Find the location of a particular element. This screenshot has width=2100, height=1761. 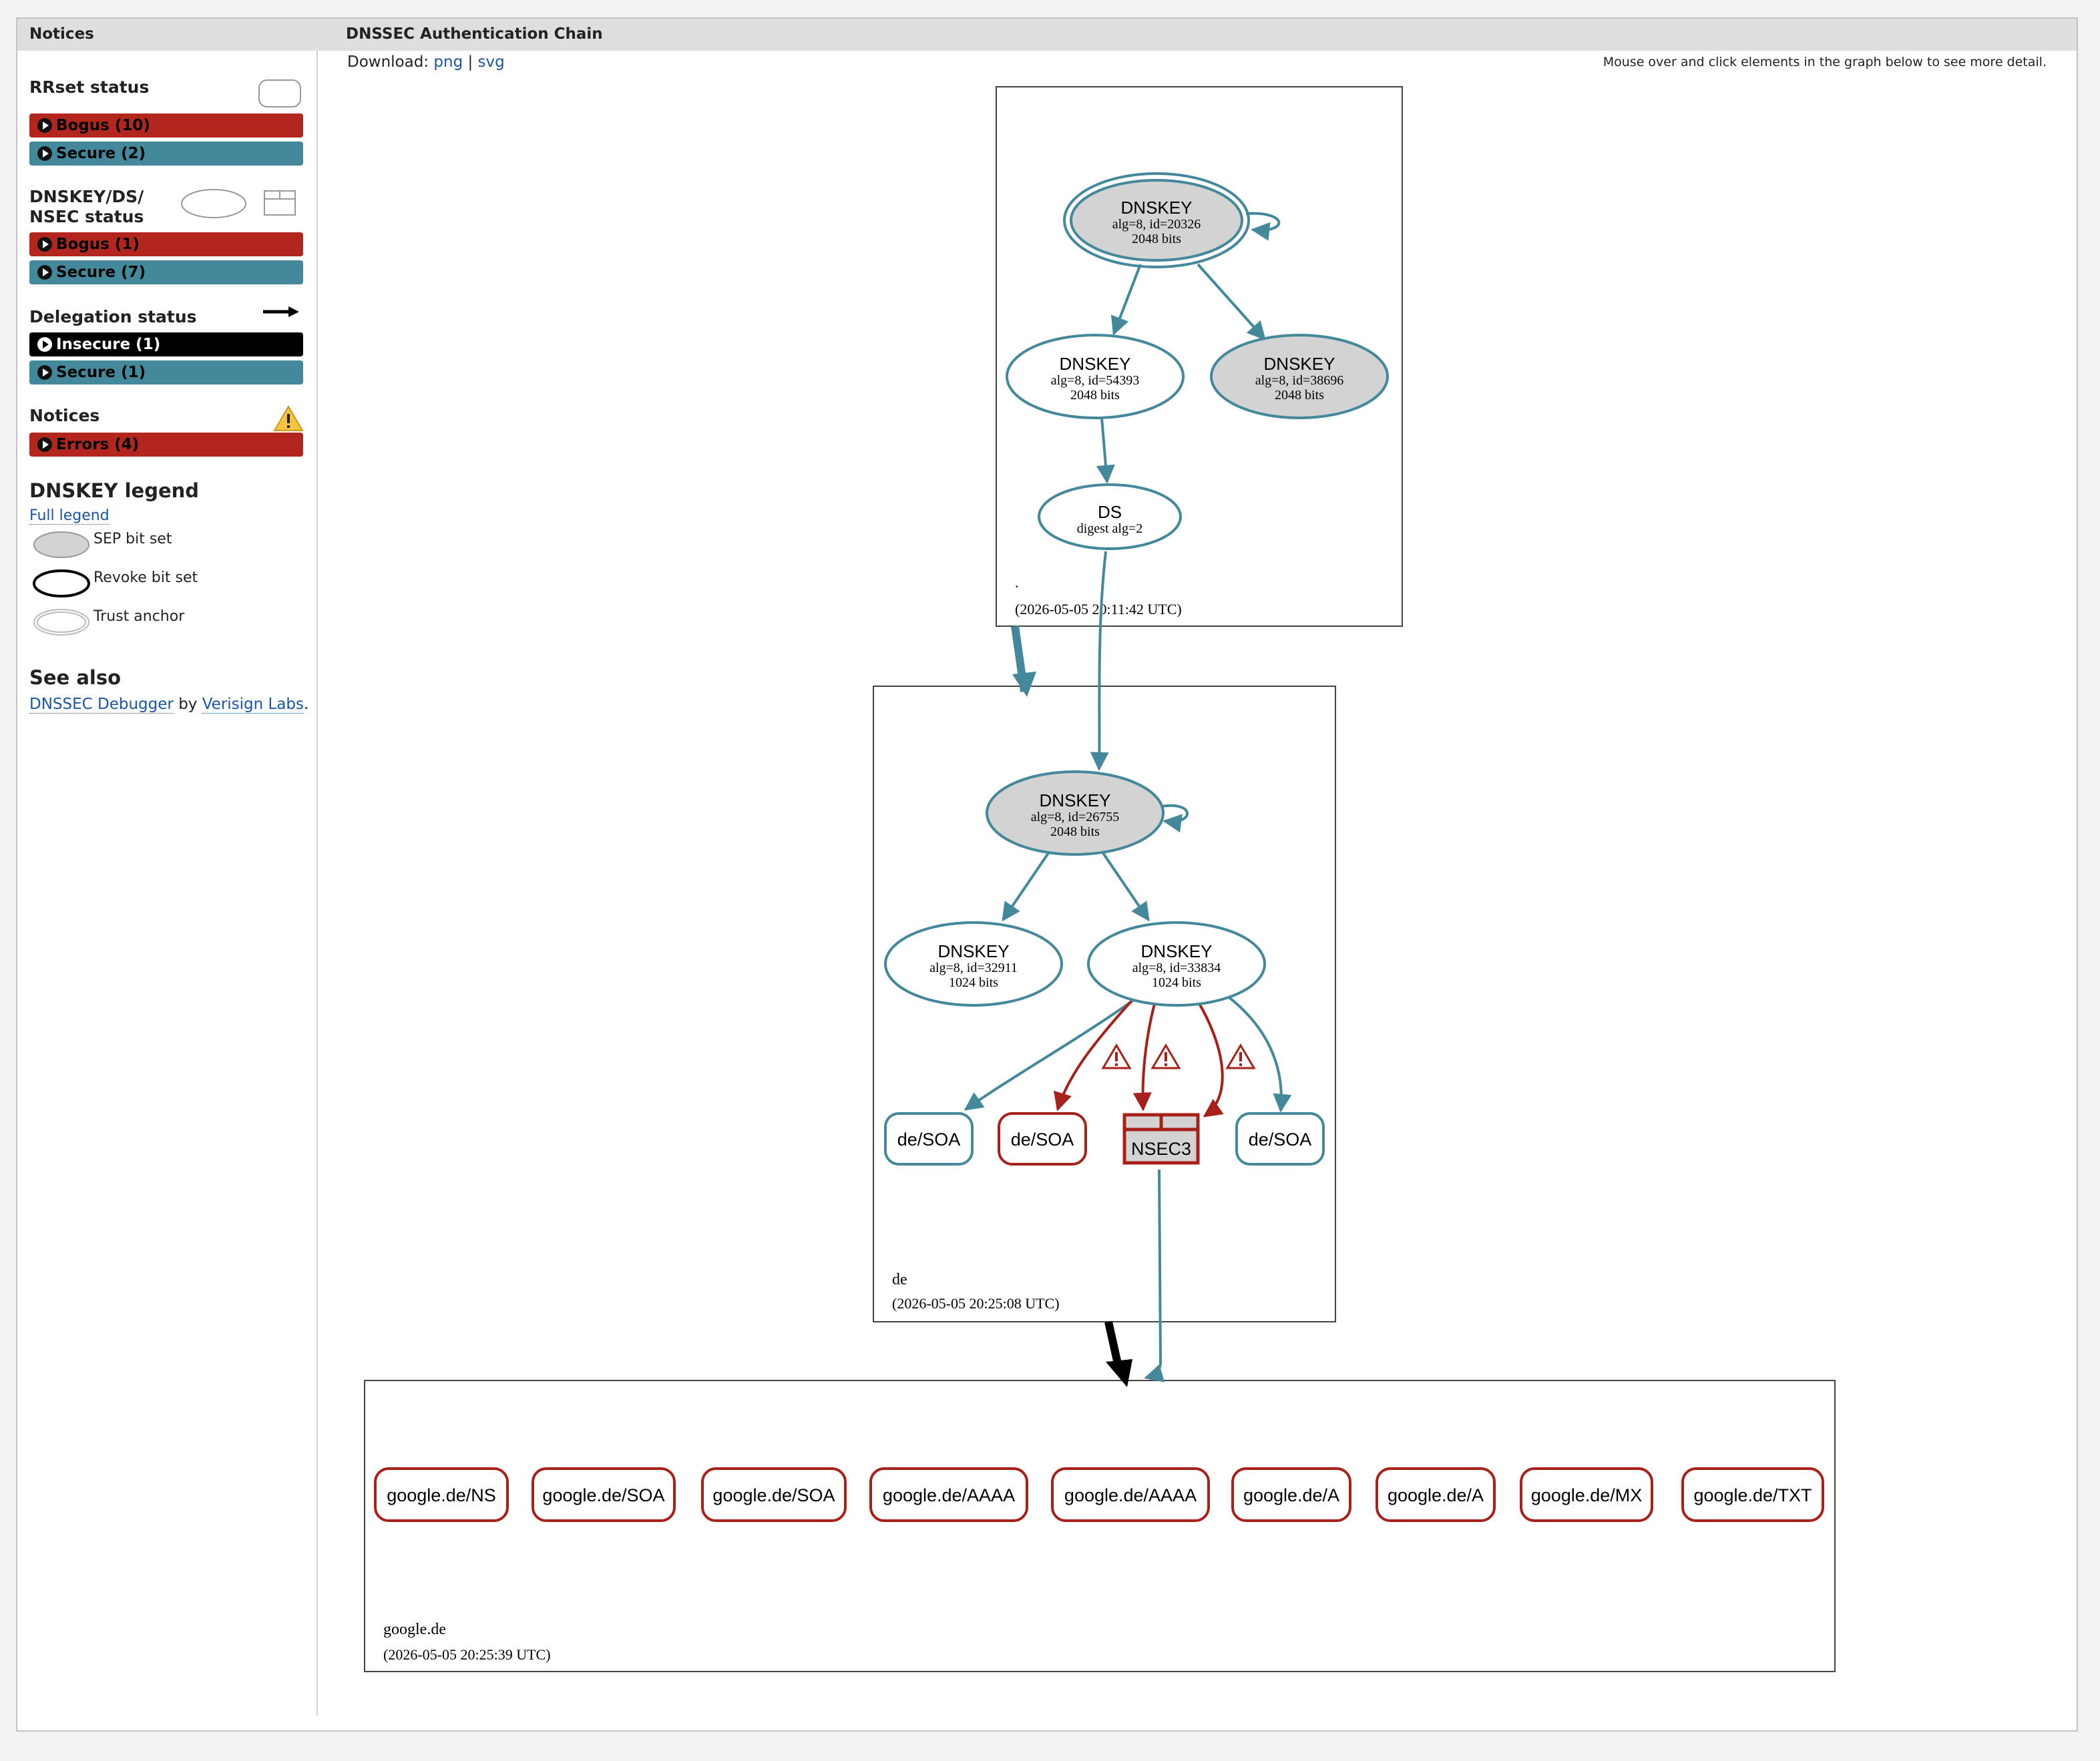

rrset-label: google.de/NS is located at coordinates (441, 1495).